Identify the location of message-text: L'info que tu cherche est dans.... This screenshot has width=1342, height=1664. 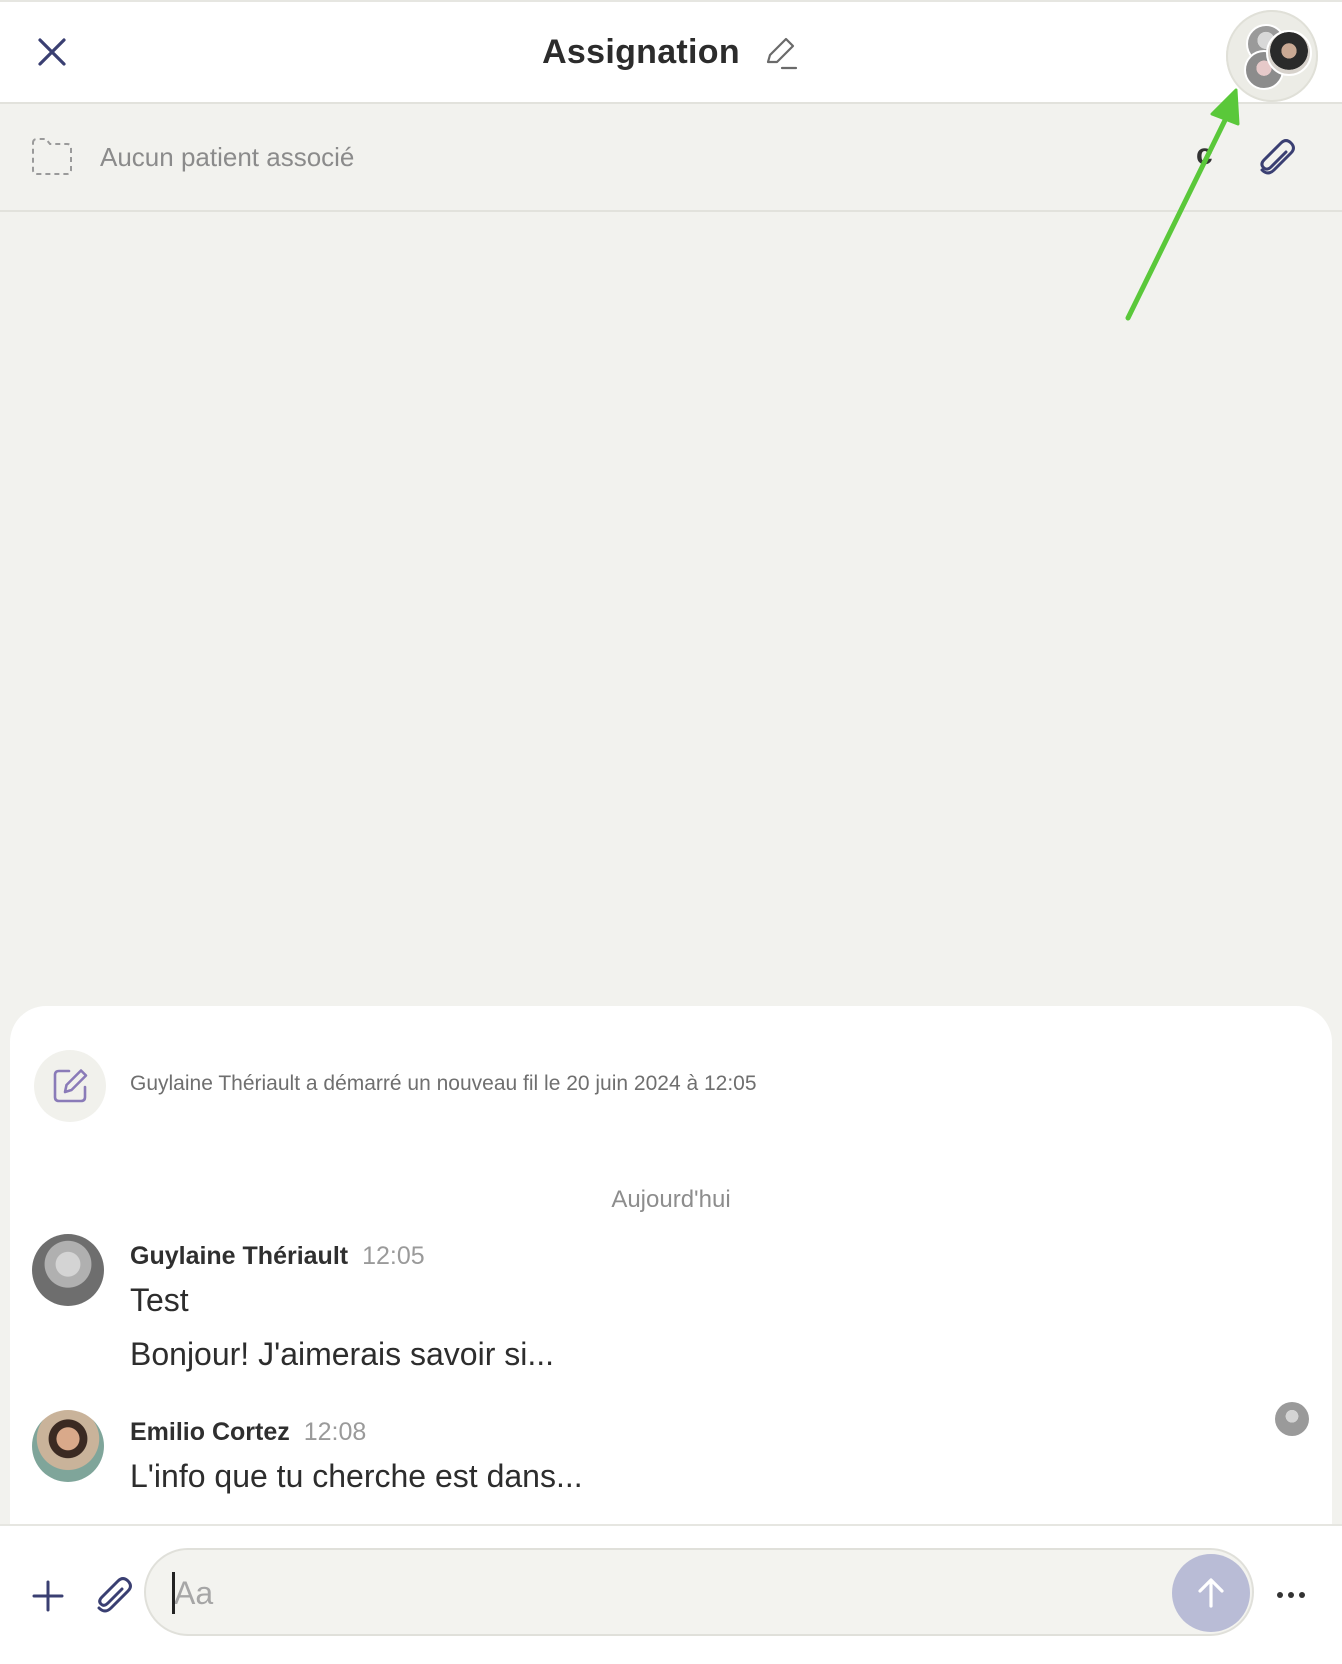
(356, 1476).